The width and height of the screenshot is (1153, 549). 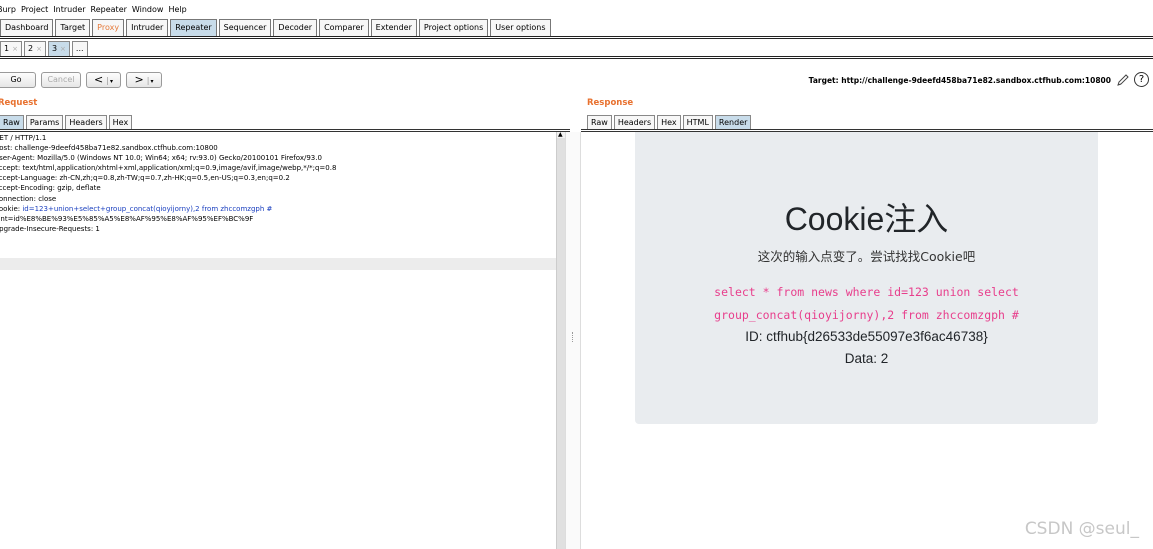 What do you see at coordinates (573, 337) in the screenshot?
I see `divider-grip-icon` at bounding box center [573, 337].